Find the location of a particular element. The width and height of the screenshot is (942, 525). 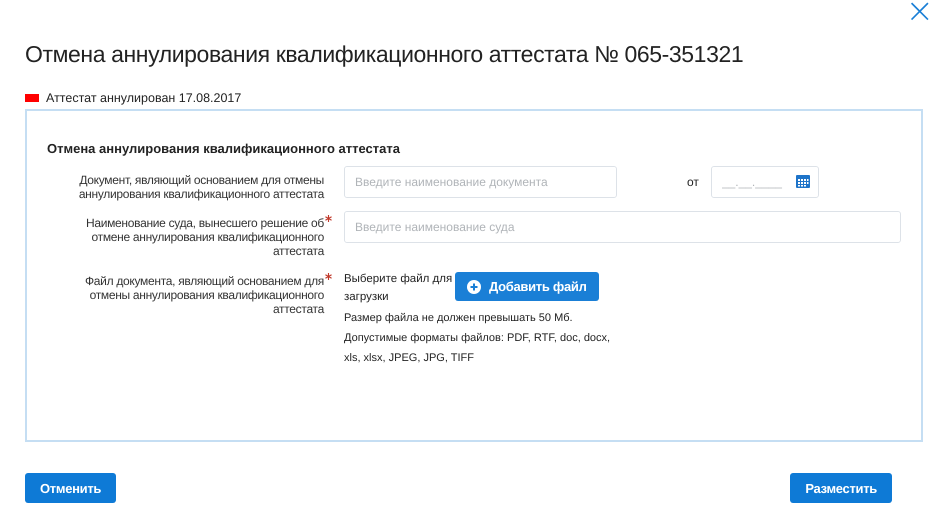

dialog-title: Отмена аннулирования квалификационного аттестата № 065-351321 is located at coordinates (384, 54).